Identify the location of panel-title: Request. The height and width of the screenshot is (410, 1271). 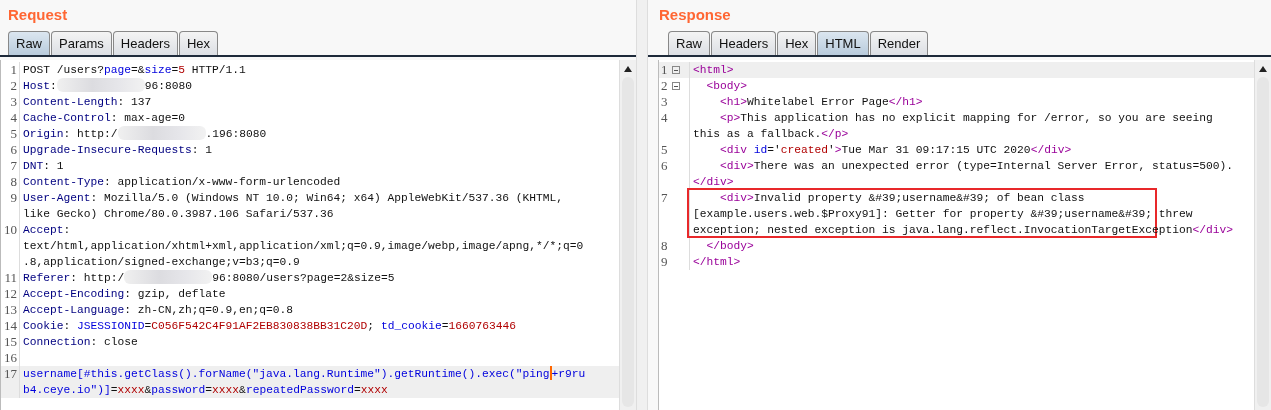
(38, 15).